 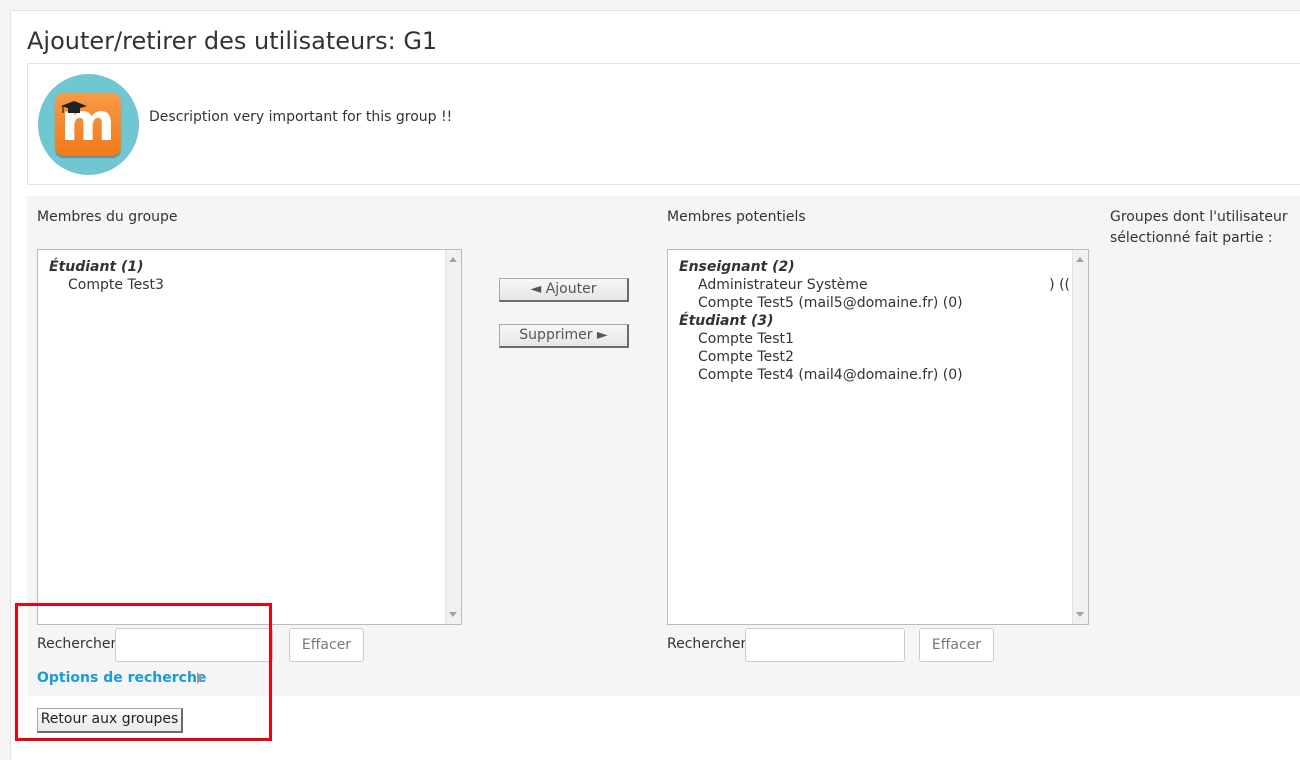 What do you see at coordinates (736, 217) in the screenshot?
I see `potential-label: Membres potentiels` at bounding box center [736, 217].